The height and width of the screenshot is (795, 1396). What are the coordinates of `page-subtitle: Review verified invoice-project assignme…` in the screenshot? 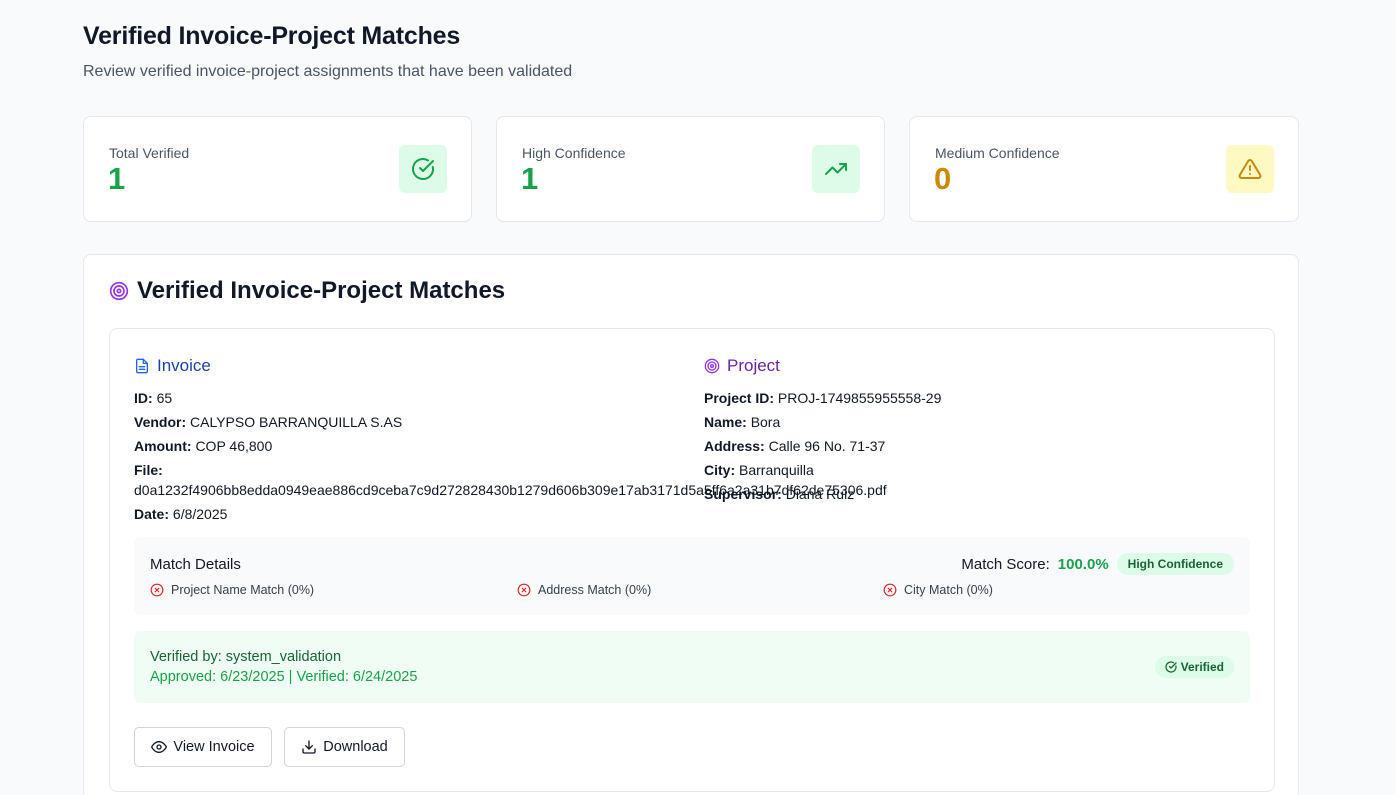 It's located at (328, 71).